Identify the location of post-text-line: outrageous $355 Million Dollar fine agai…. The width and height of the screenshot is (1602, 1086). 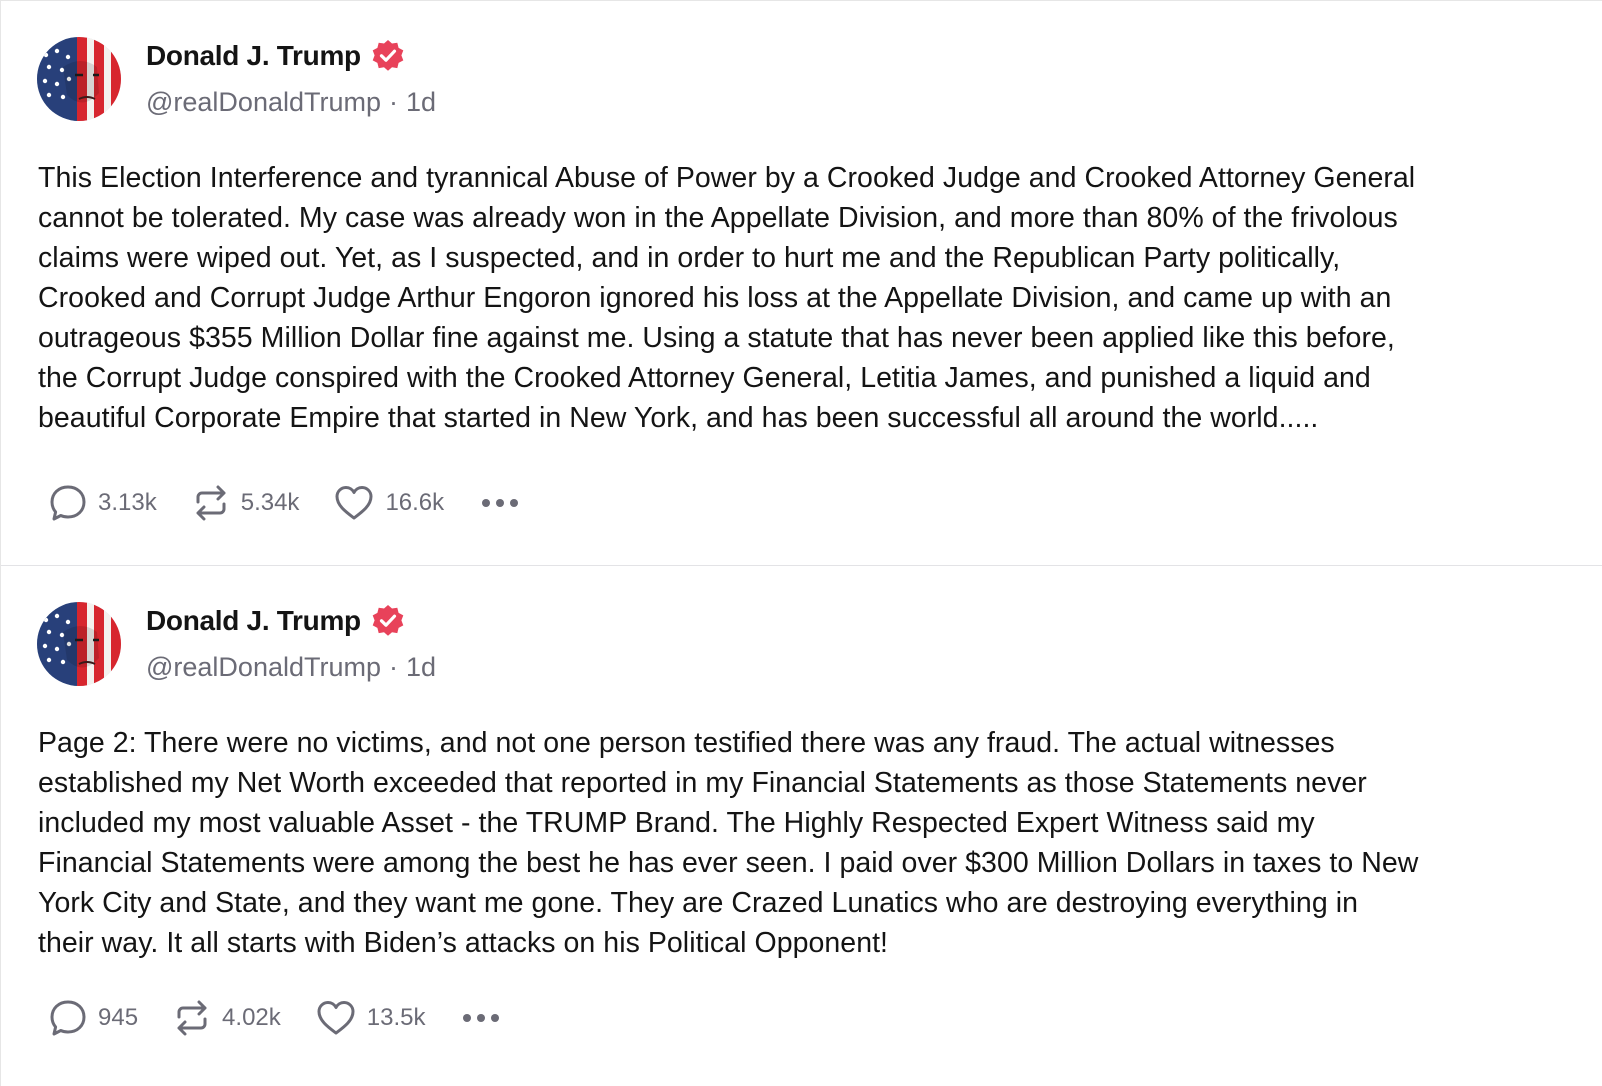
(716, 338).